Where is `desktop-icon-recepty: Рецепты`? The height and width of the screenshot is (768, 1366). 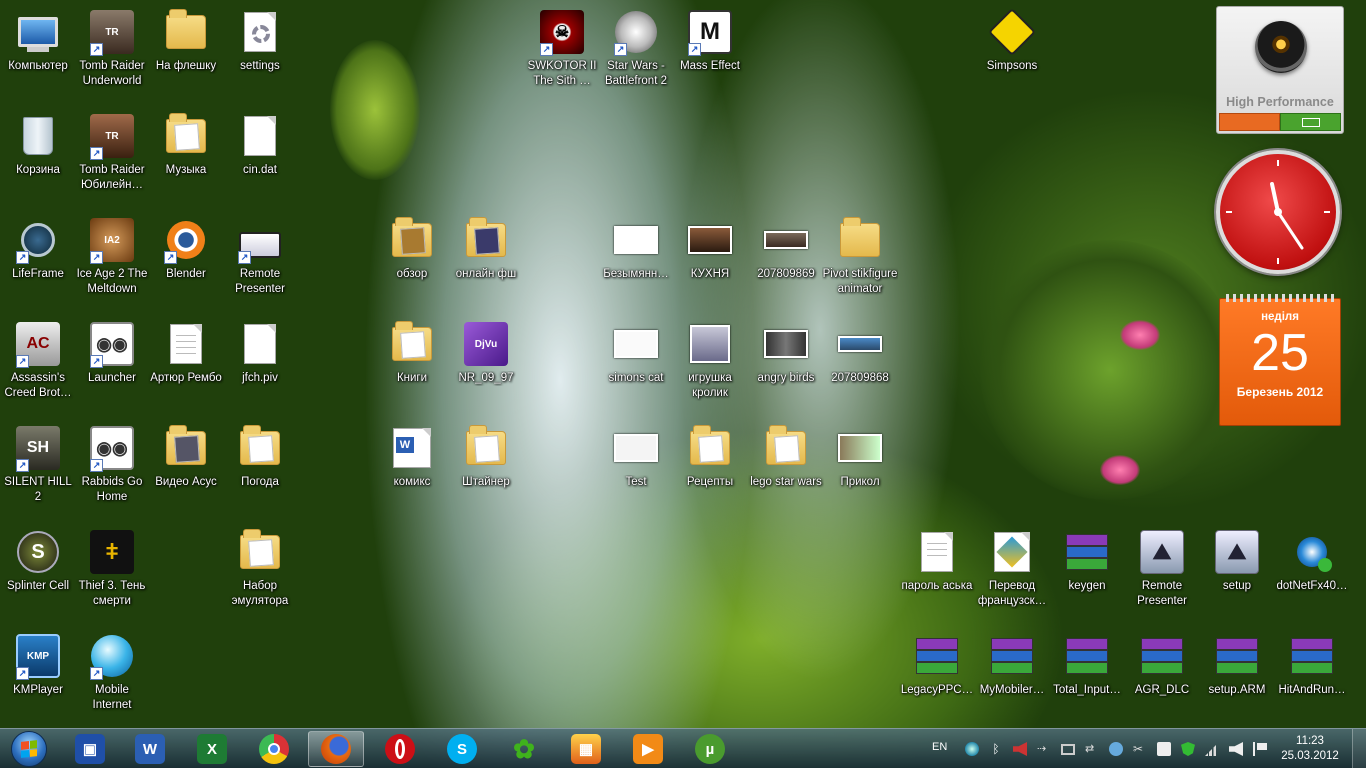 desktop-icon-recepty: Рецепты is located at coordinates (710, 472).